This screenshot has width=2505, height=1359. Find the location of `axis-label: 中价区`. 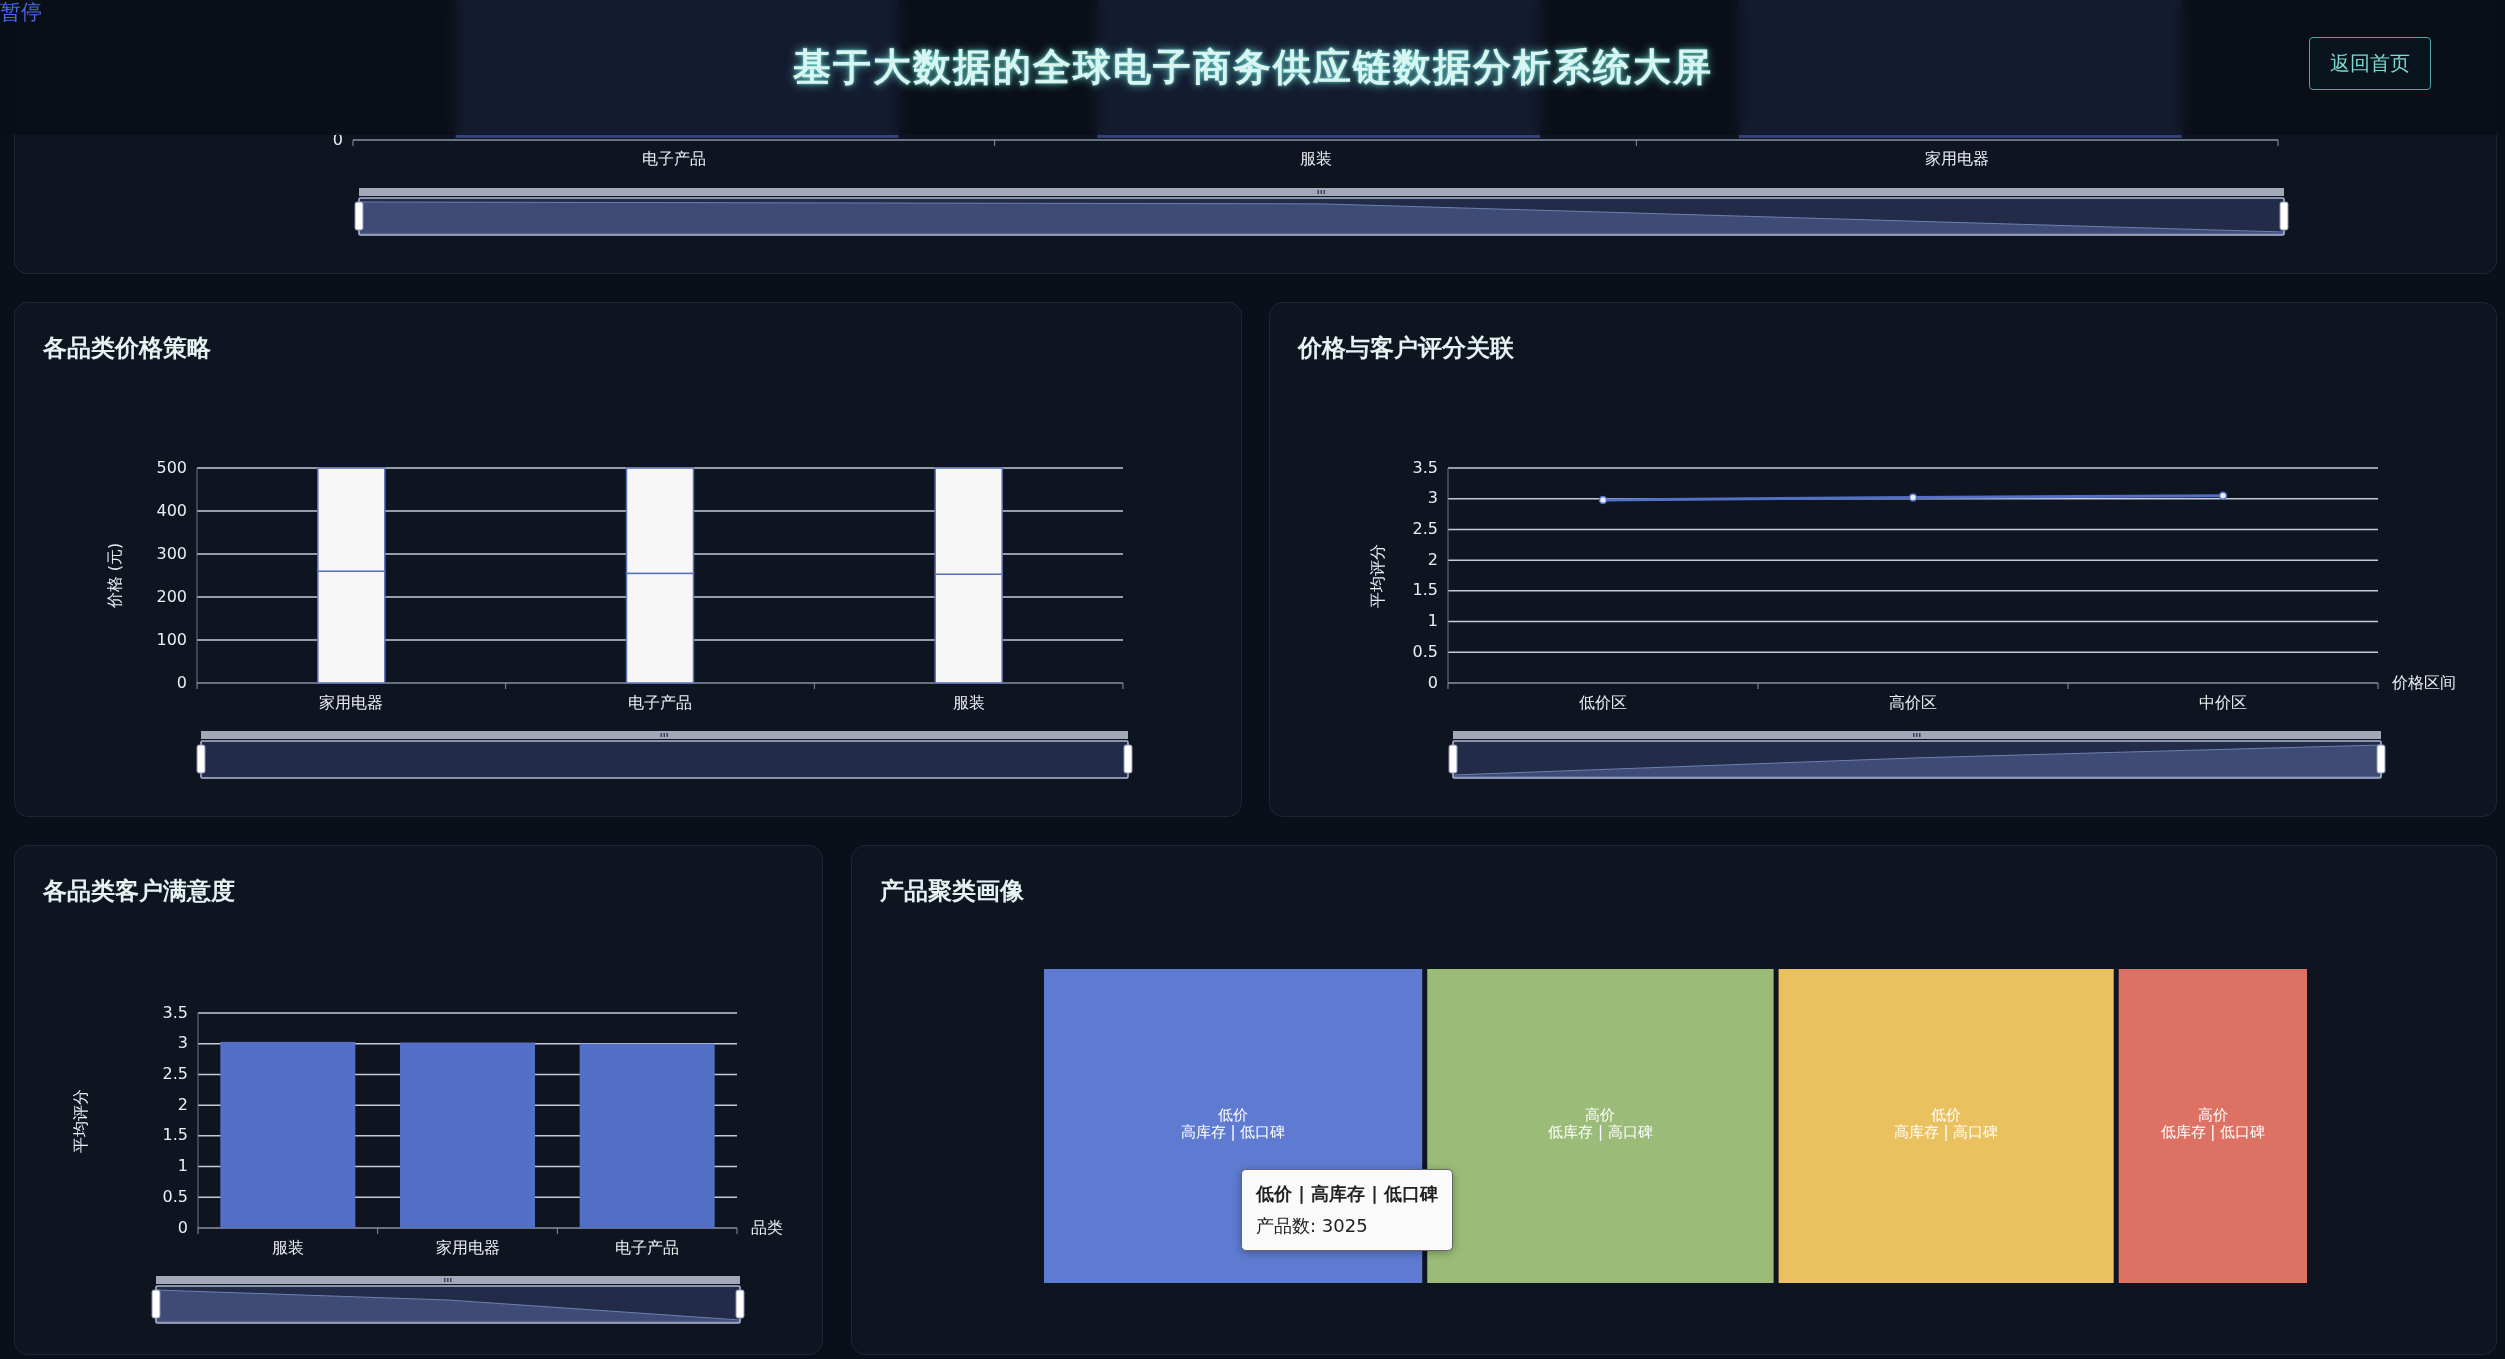

axis-label: 中价区 is located at coordinates (2223, 702).